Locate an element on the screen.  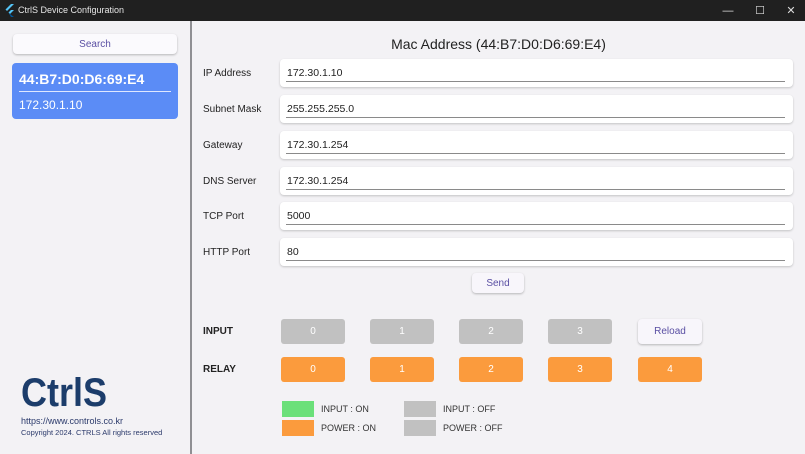
logo-text: CtrlS is located at coordinates (64, 391).